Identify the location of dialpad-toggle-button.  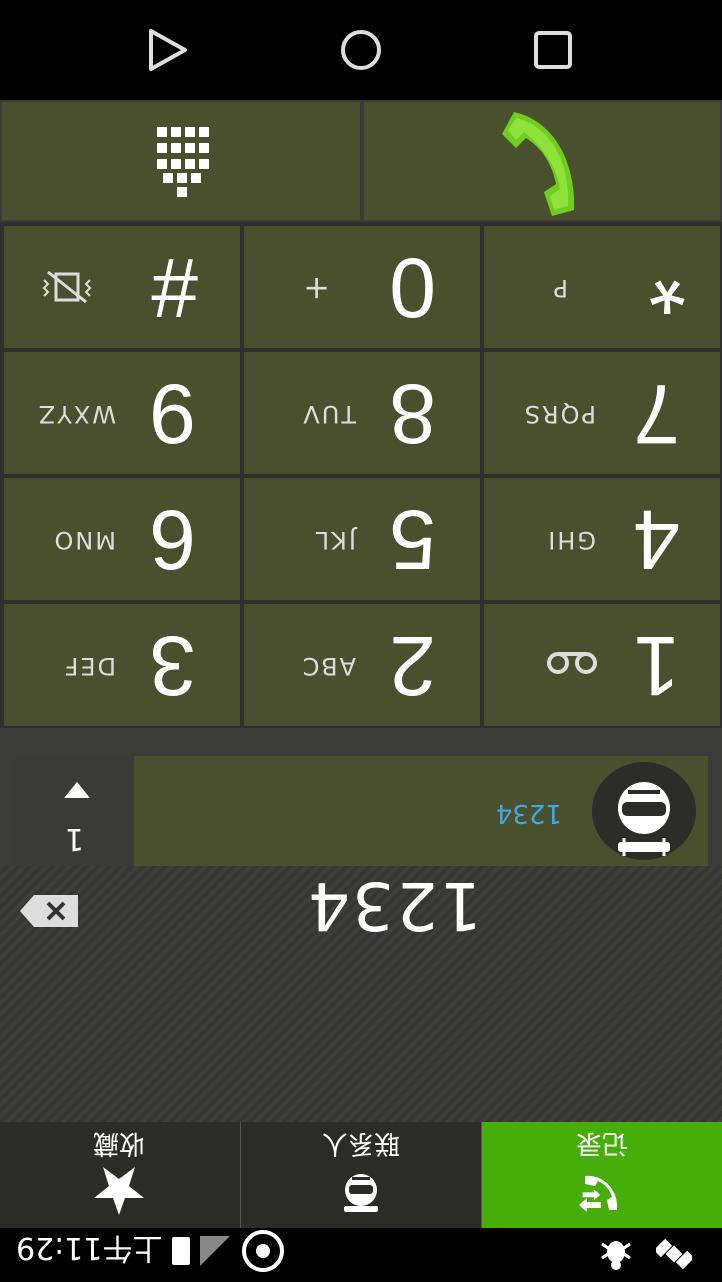
(181, 161).